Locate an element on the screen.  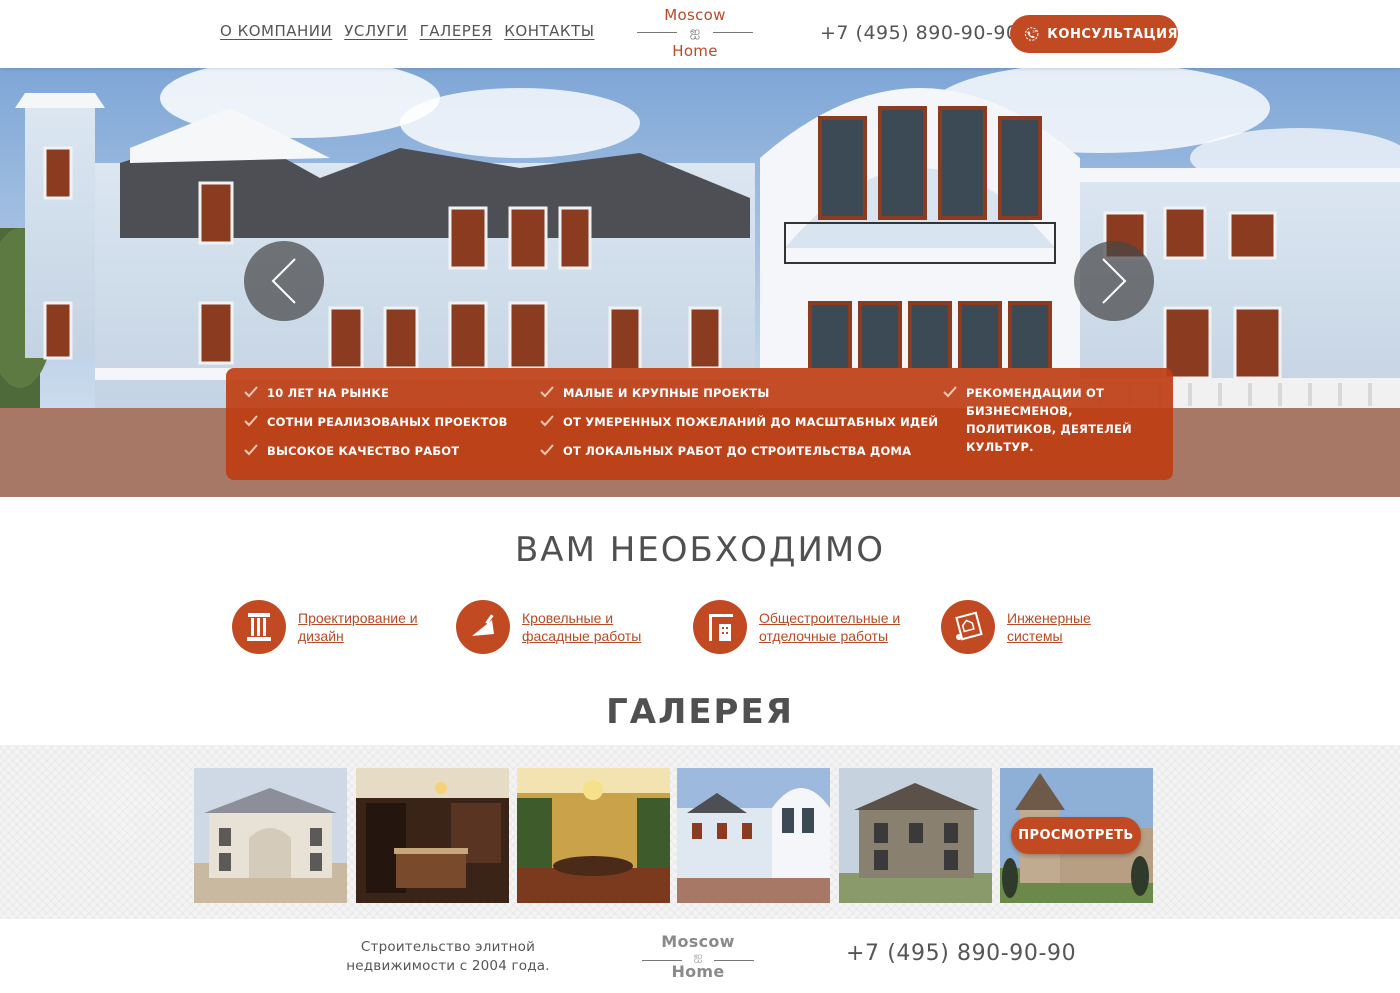
footer-phone: +7 (495) 890-90-90 is located at coordinates (961, 953).